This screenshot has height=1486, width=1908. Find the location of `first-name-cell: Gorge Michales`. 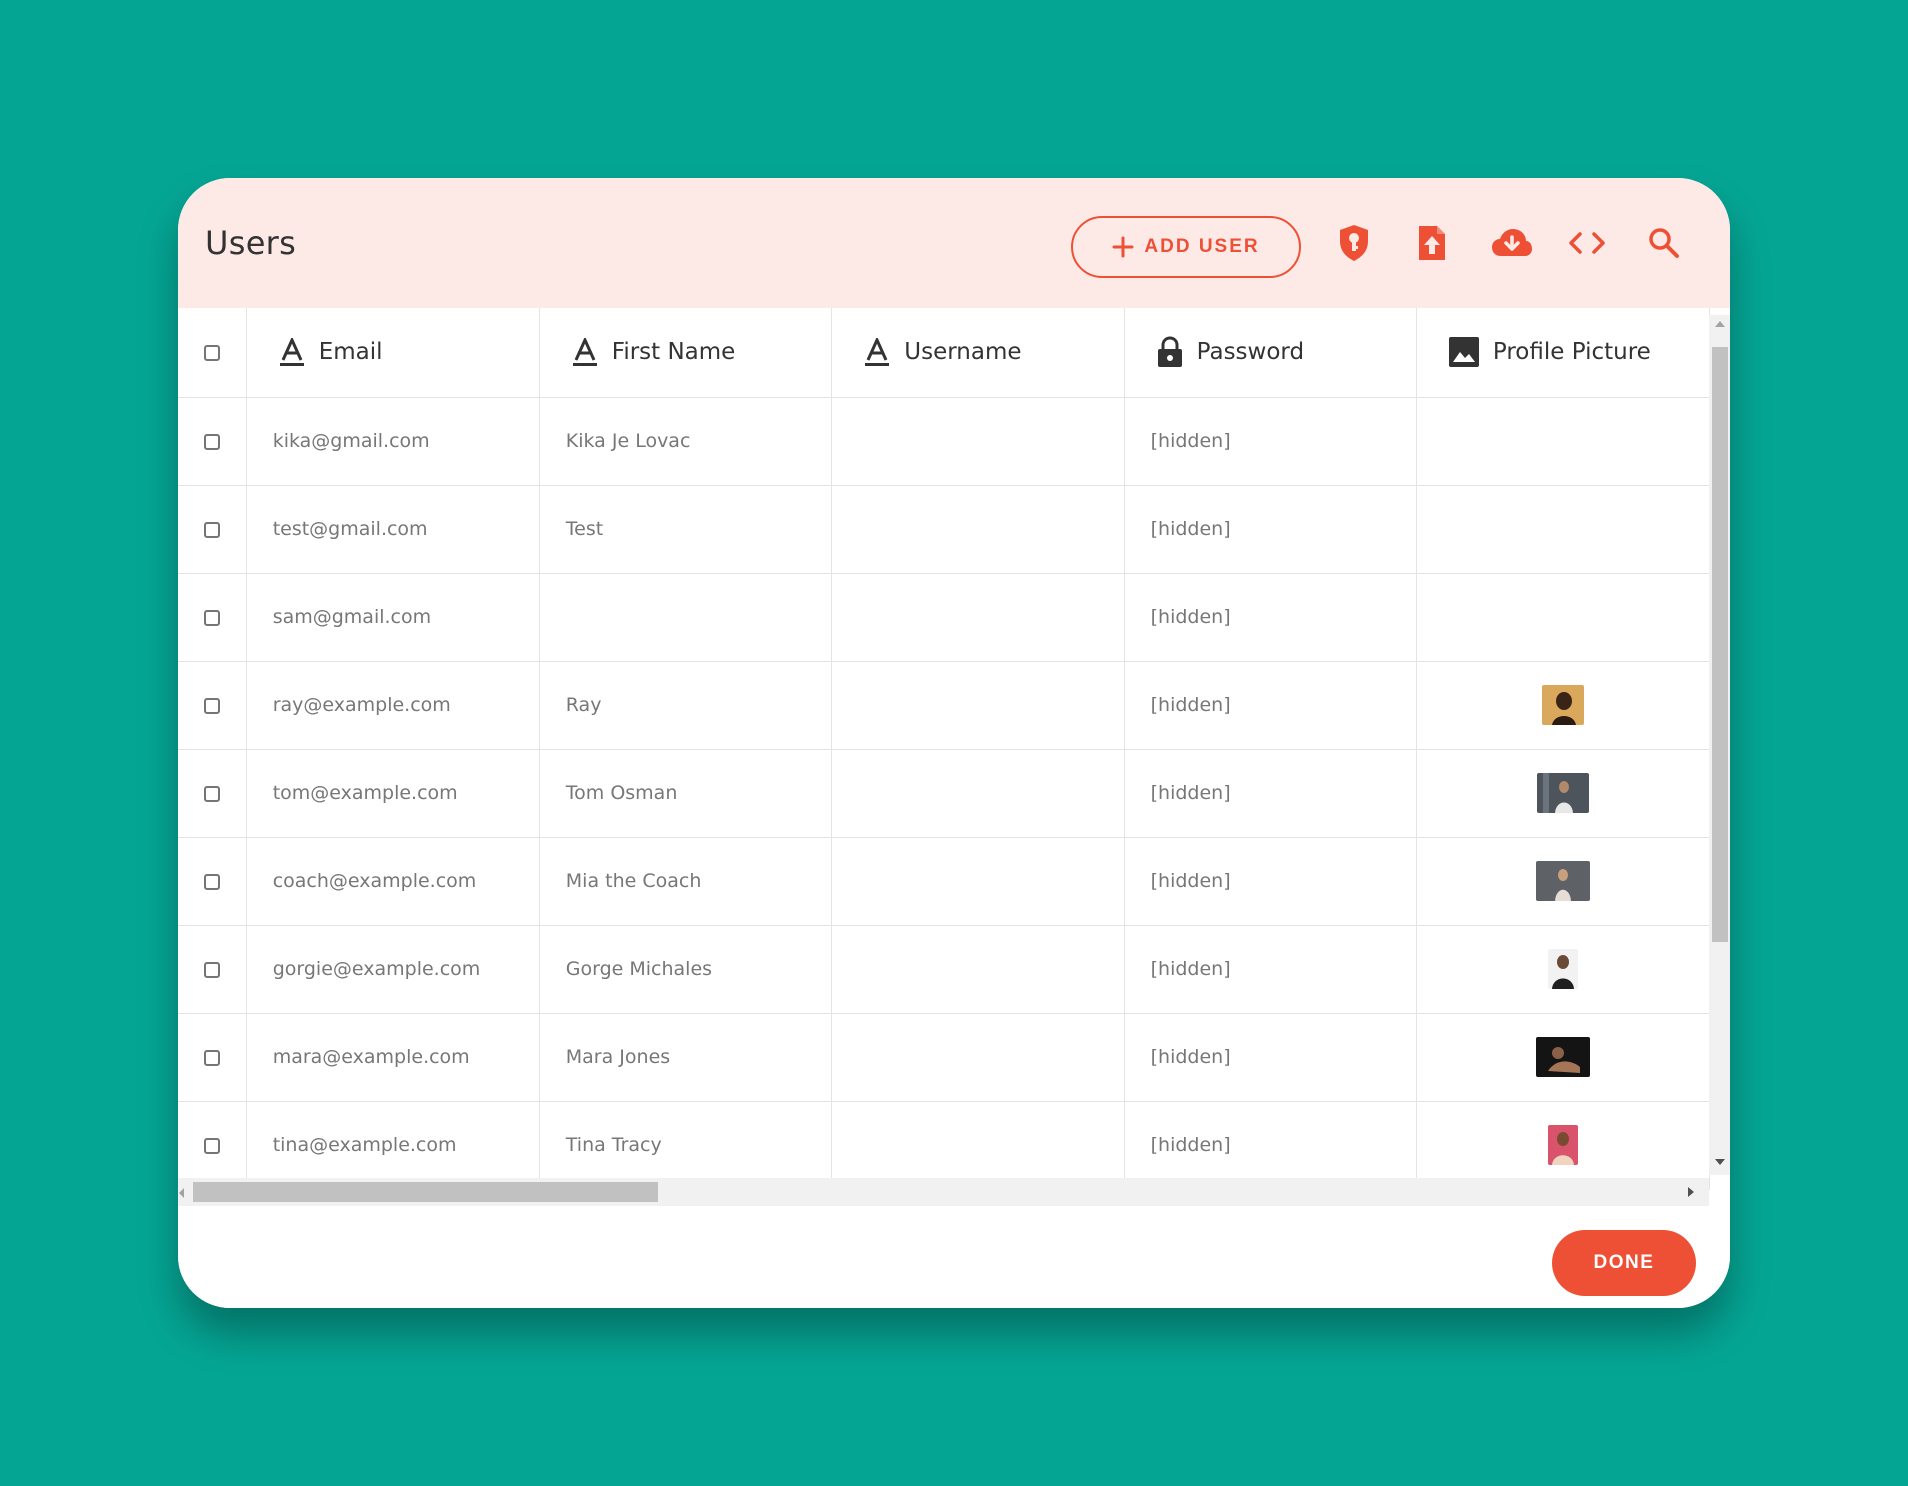

first-name-cell: Gorge Michales is located at coordinates (686, 969).